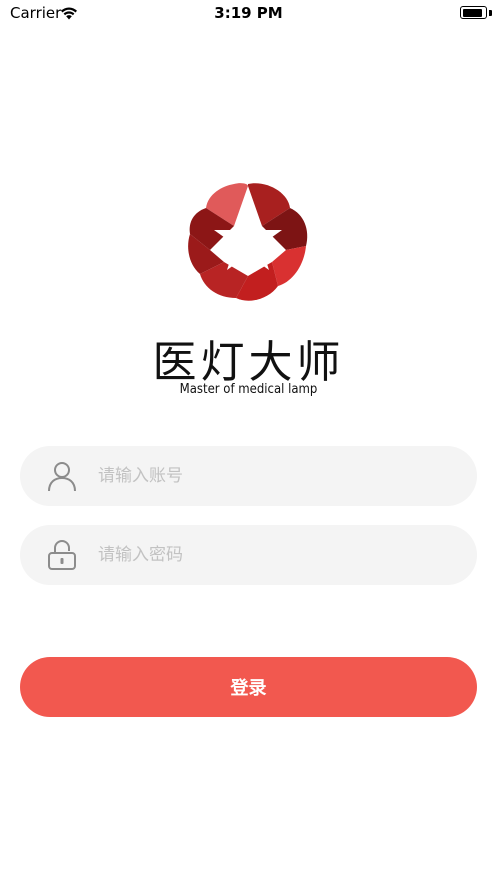 Image resolution: width=497 pixels, height=883 pixels. I want to click on battery-tip, so click(490, 13).